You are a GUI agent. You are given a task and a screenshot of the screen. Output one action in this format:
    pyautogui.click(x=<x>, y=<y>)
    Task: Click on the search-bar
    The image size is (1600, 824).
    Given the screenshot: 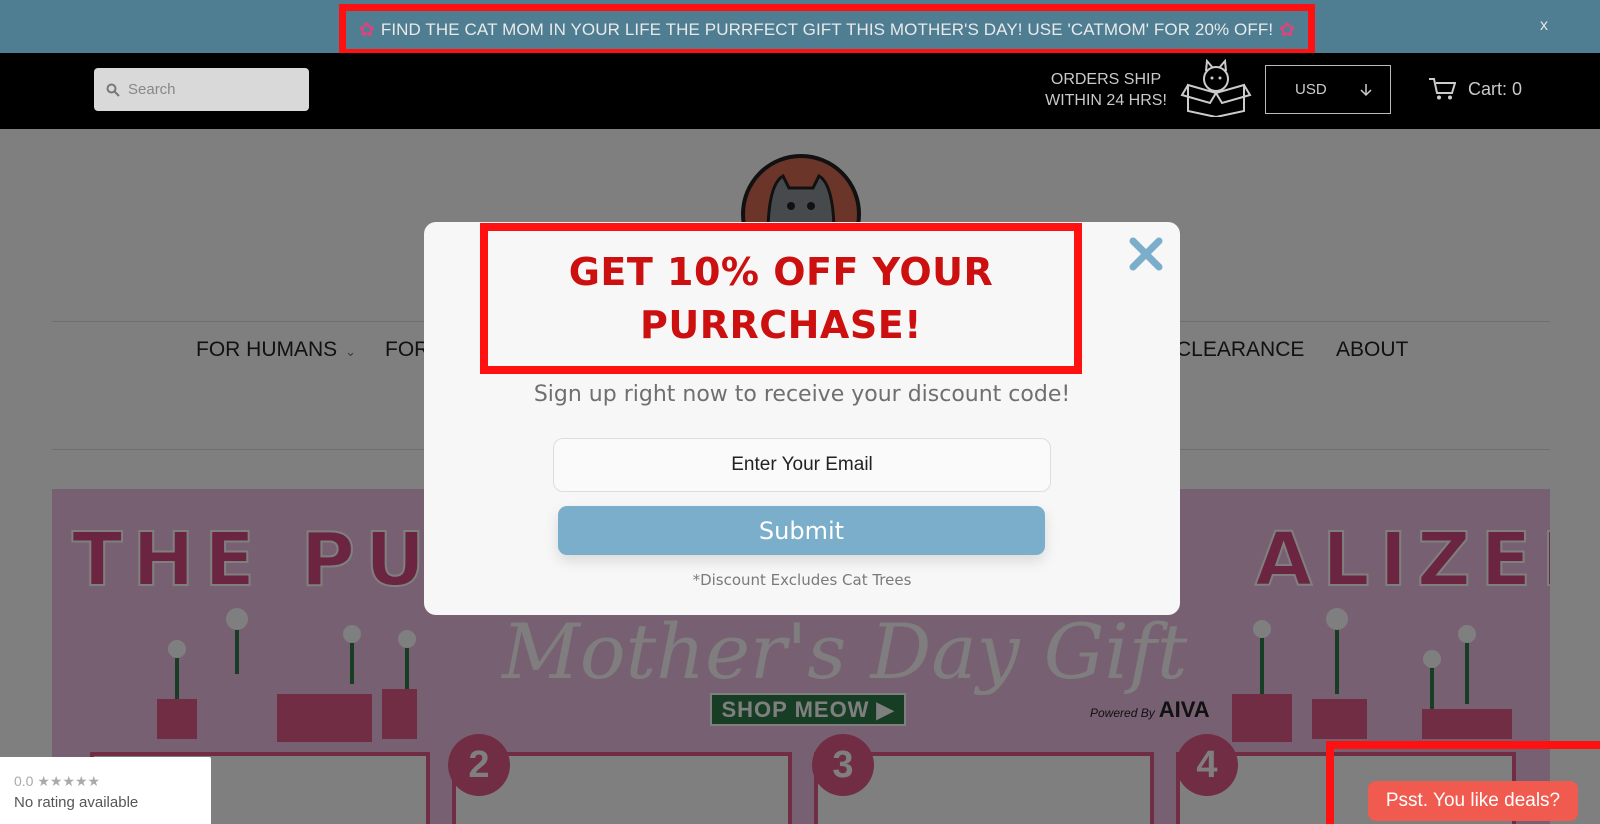 What is the action you would take?
    pyautogui.click(x=201, y=89)
    